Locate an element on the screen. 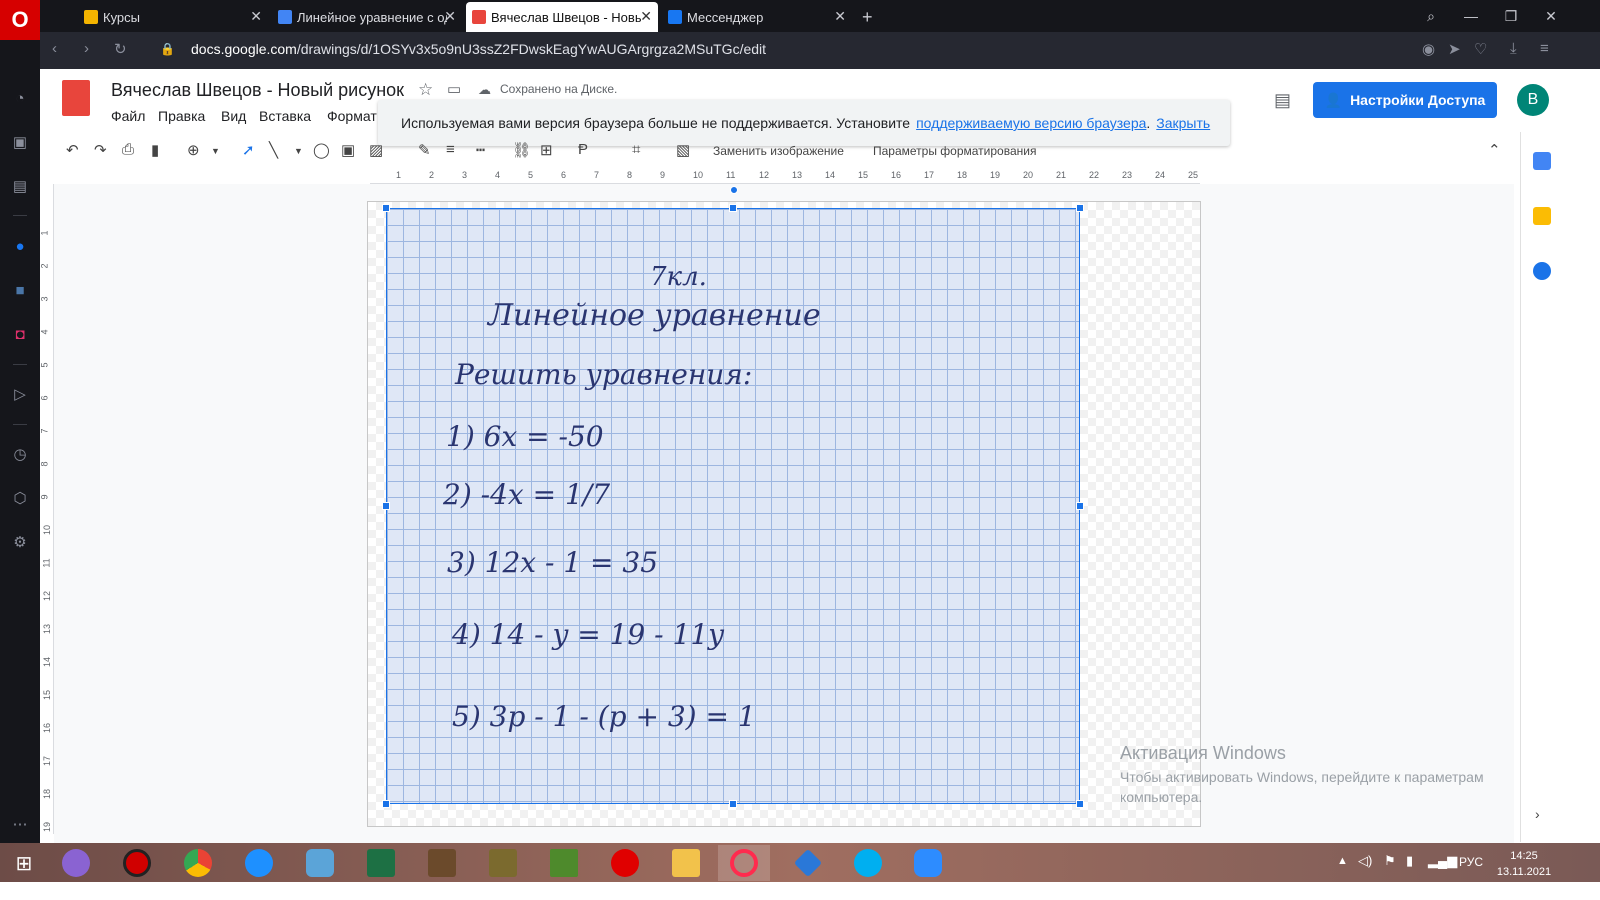  minimize-button: — is located at coordinates (1471, 16).